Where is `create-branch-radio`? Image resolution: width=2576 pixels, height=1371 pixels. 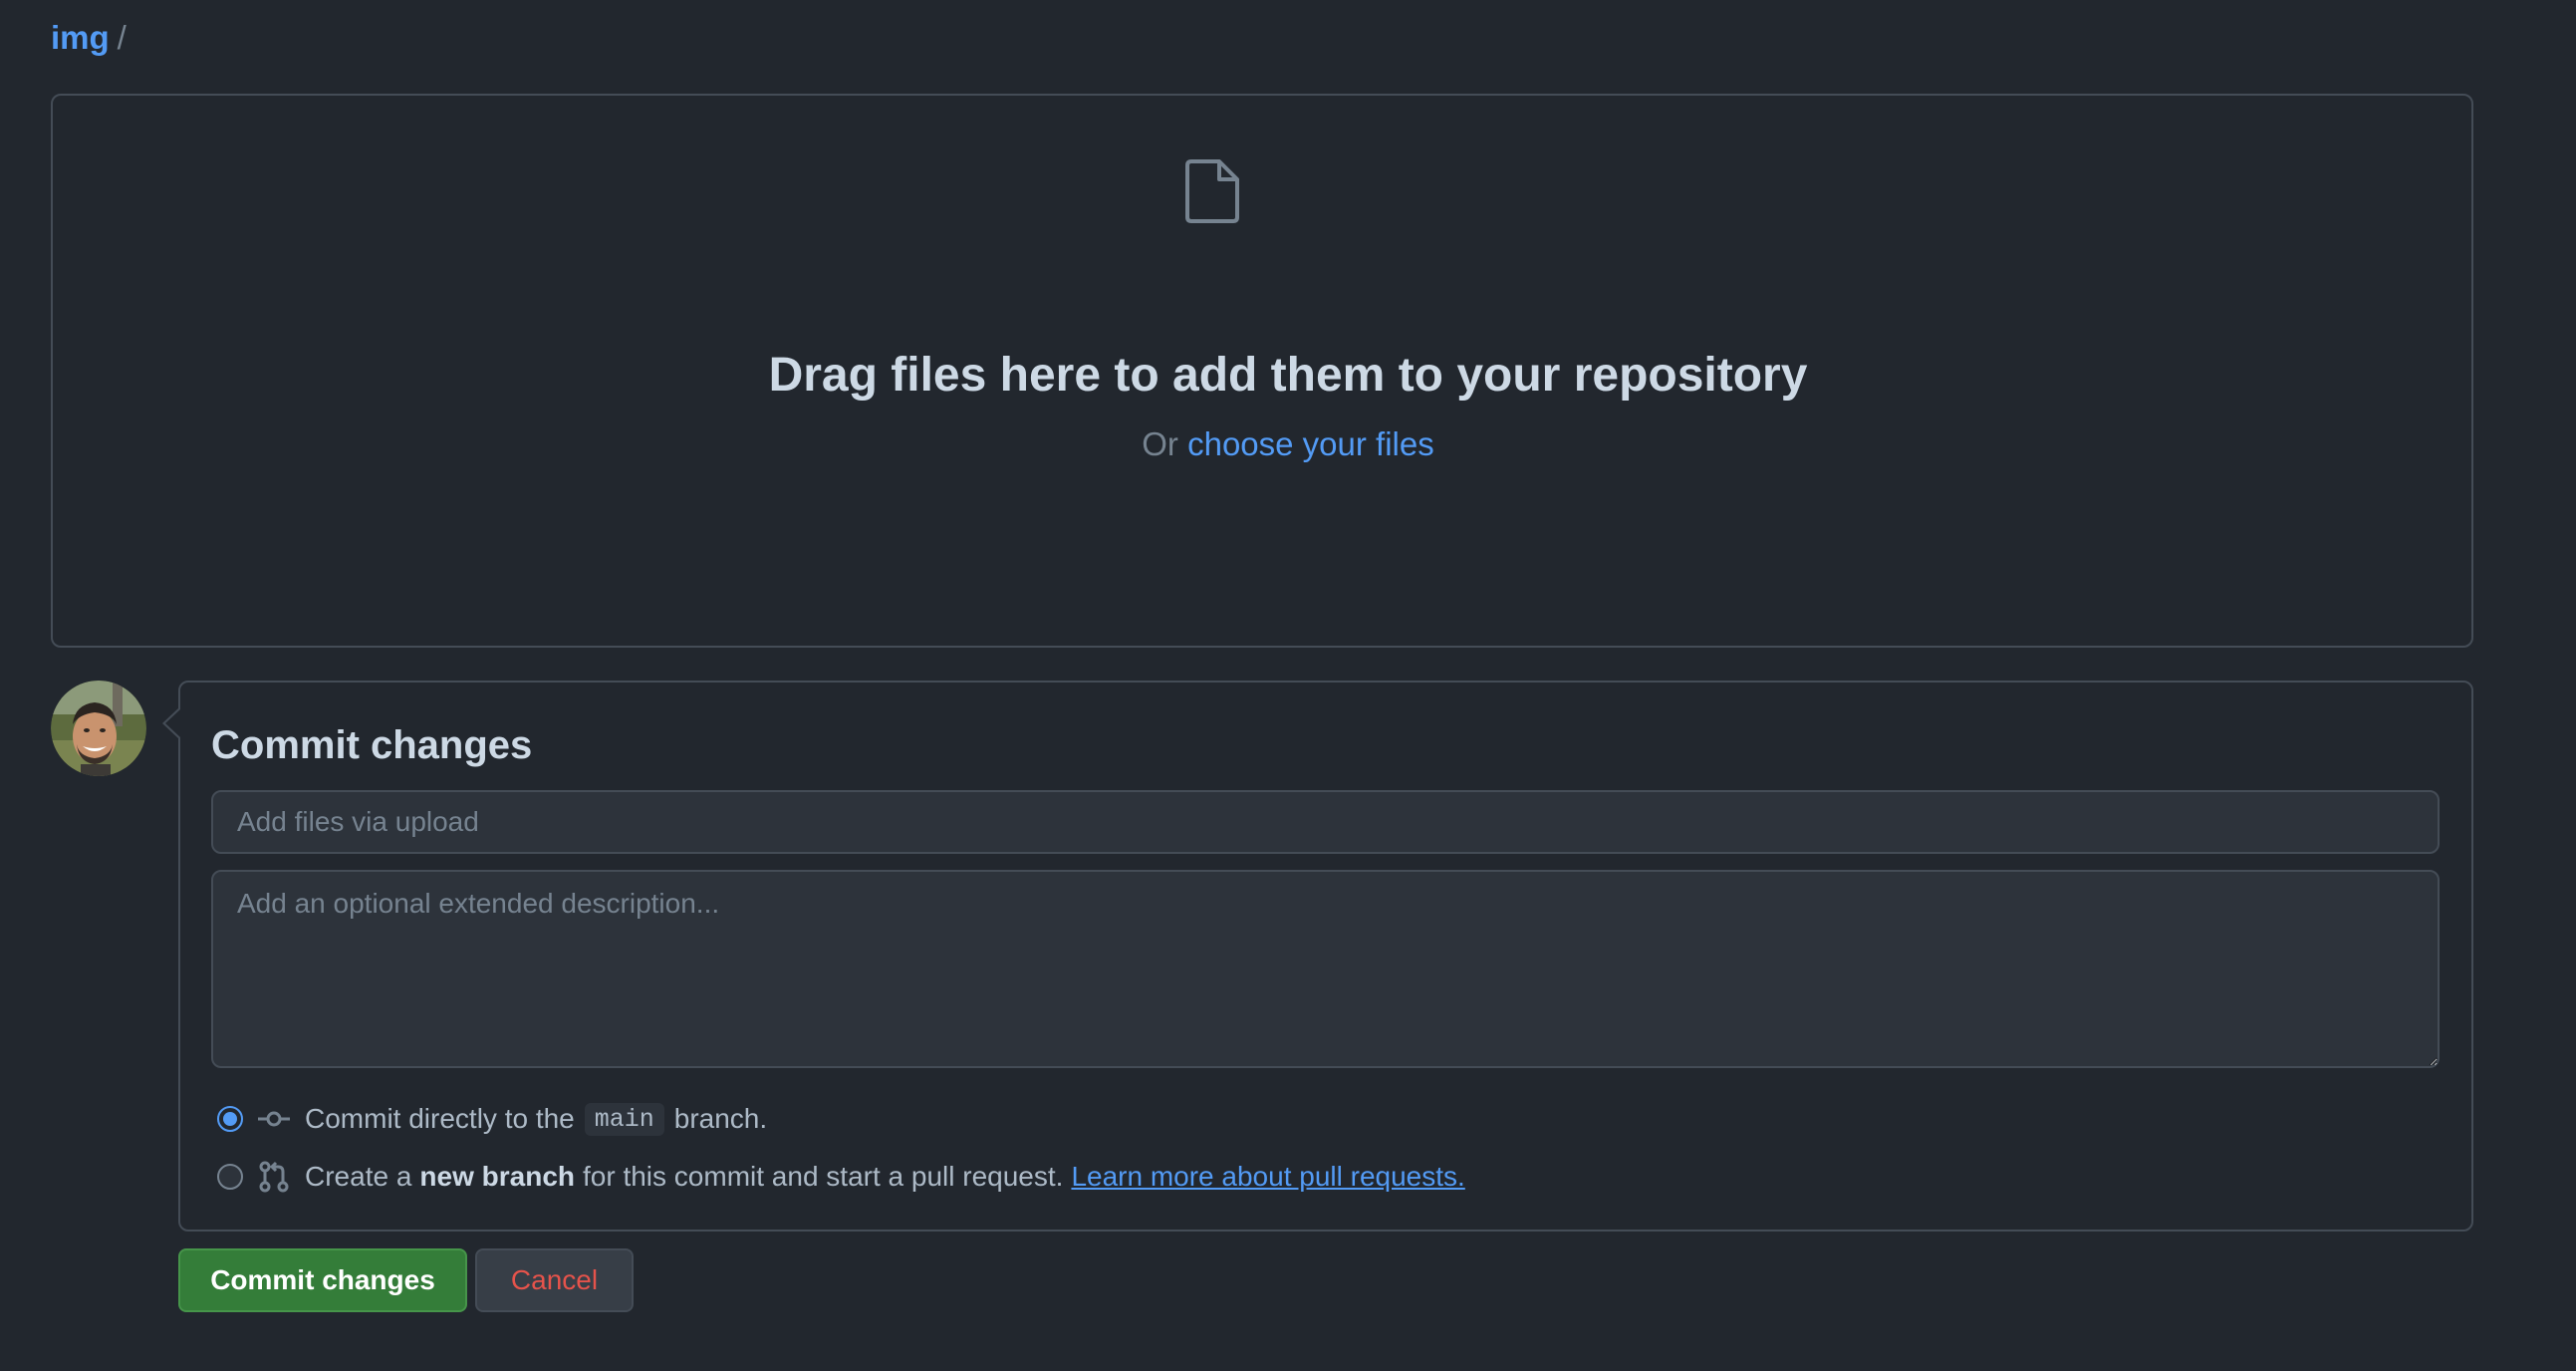 create-branch-radio is located at coordinates (230, 1177).